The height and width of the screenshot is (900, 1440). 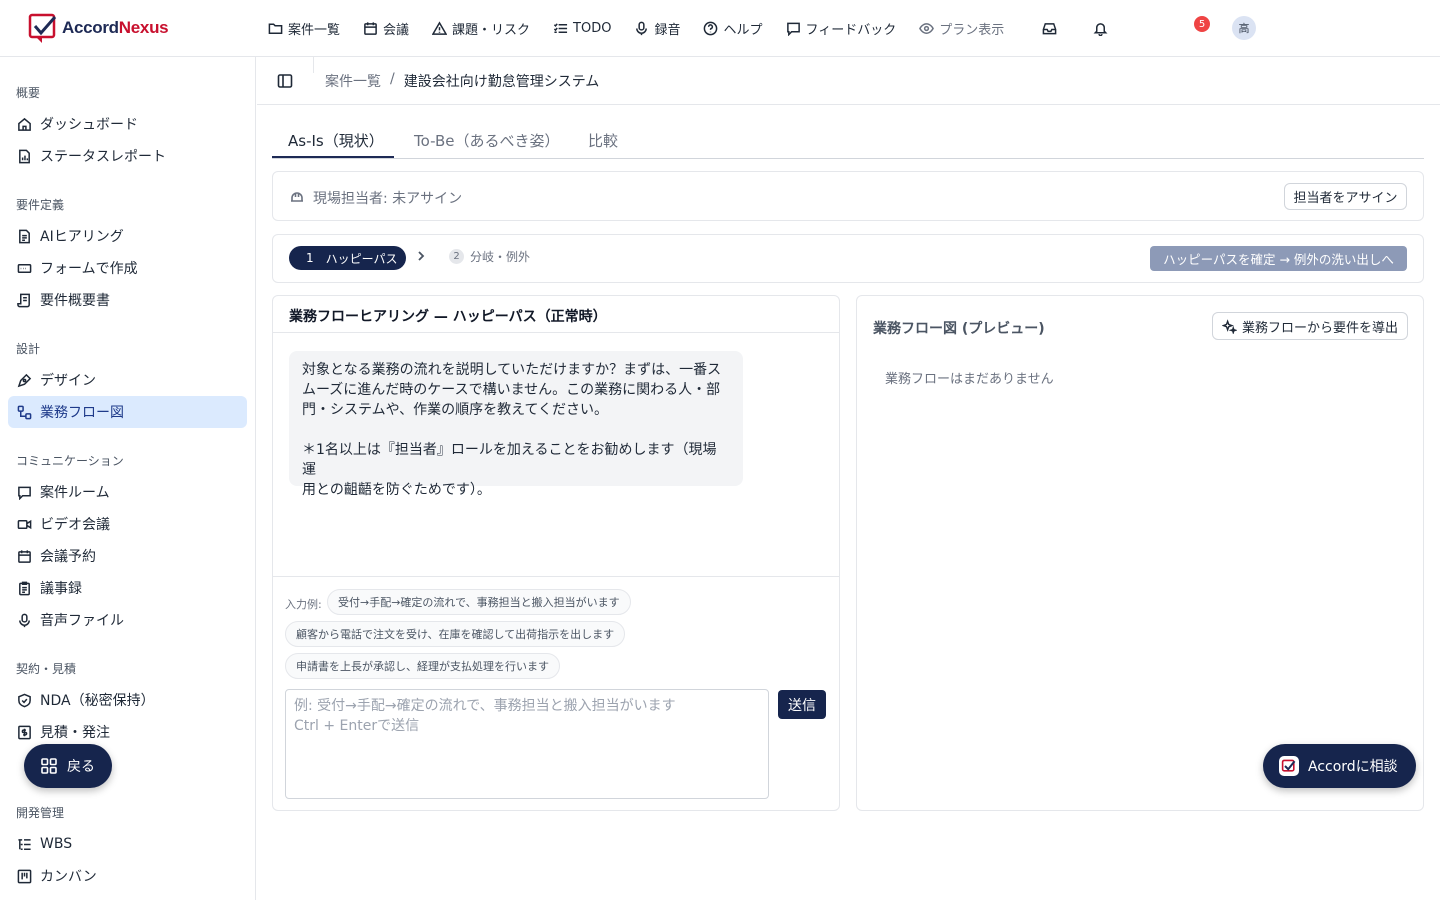 What do you see at coordinates (1289, 766) in the screenshot?
I see `accord-logo-icon` at bounding box center [1289, 766].